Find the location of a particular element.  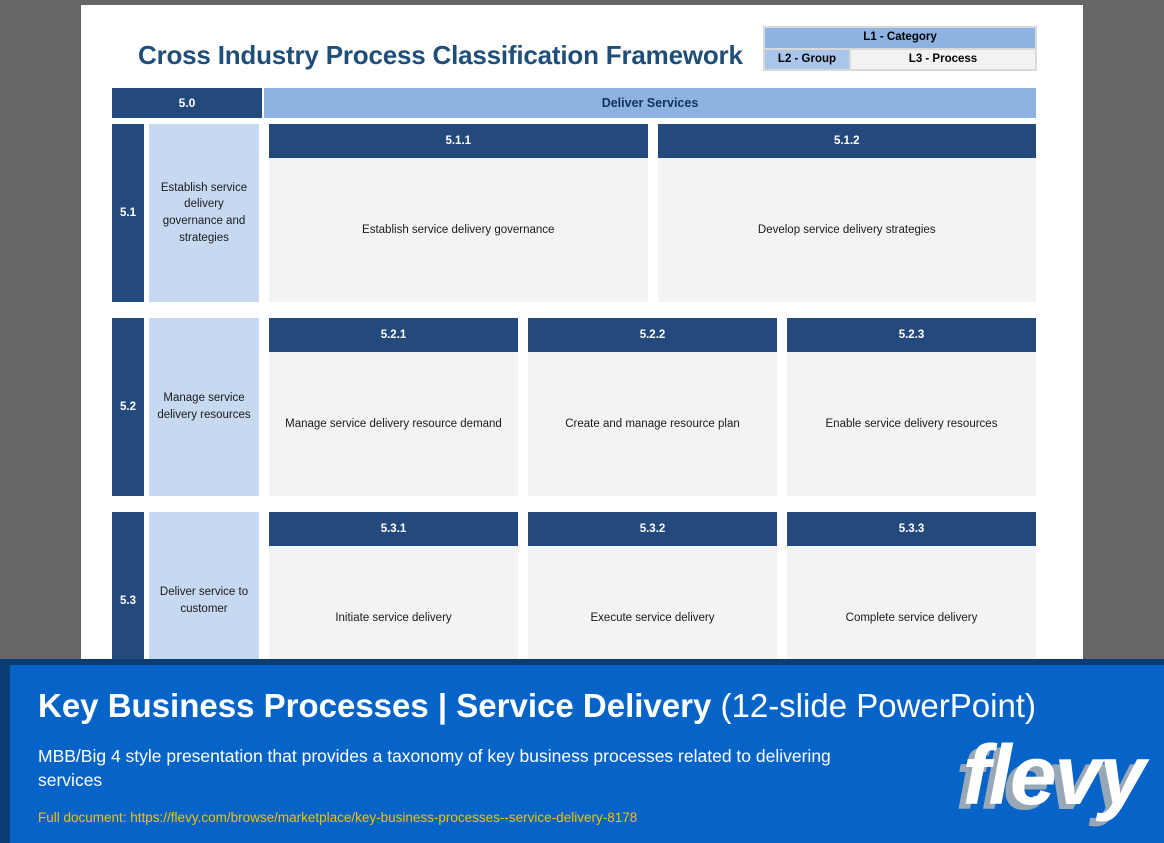

banner-title-sub: (12-slide PowerPoint) is located at coordinates (878, 705).